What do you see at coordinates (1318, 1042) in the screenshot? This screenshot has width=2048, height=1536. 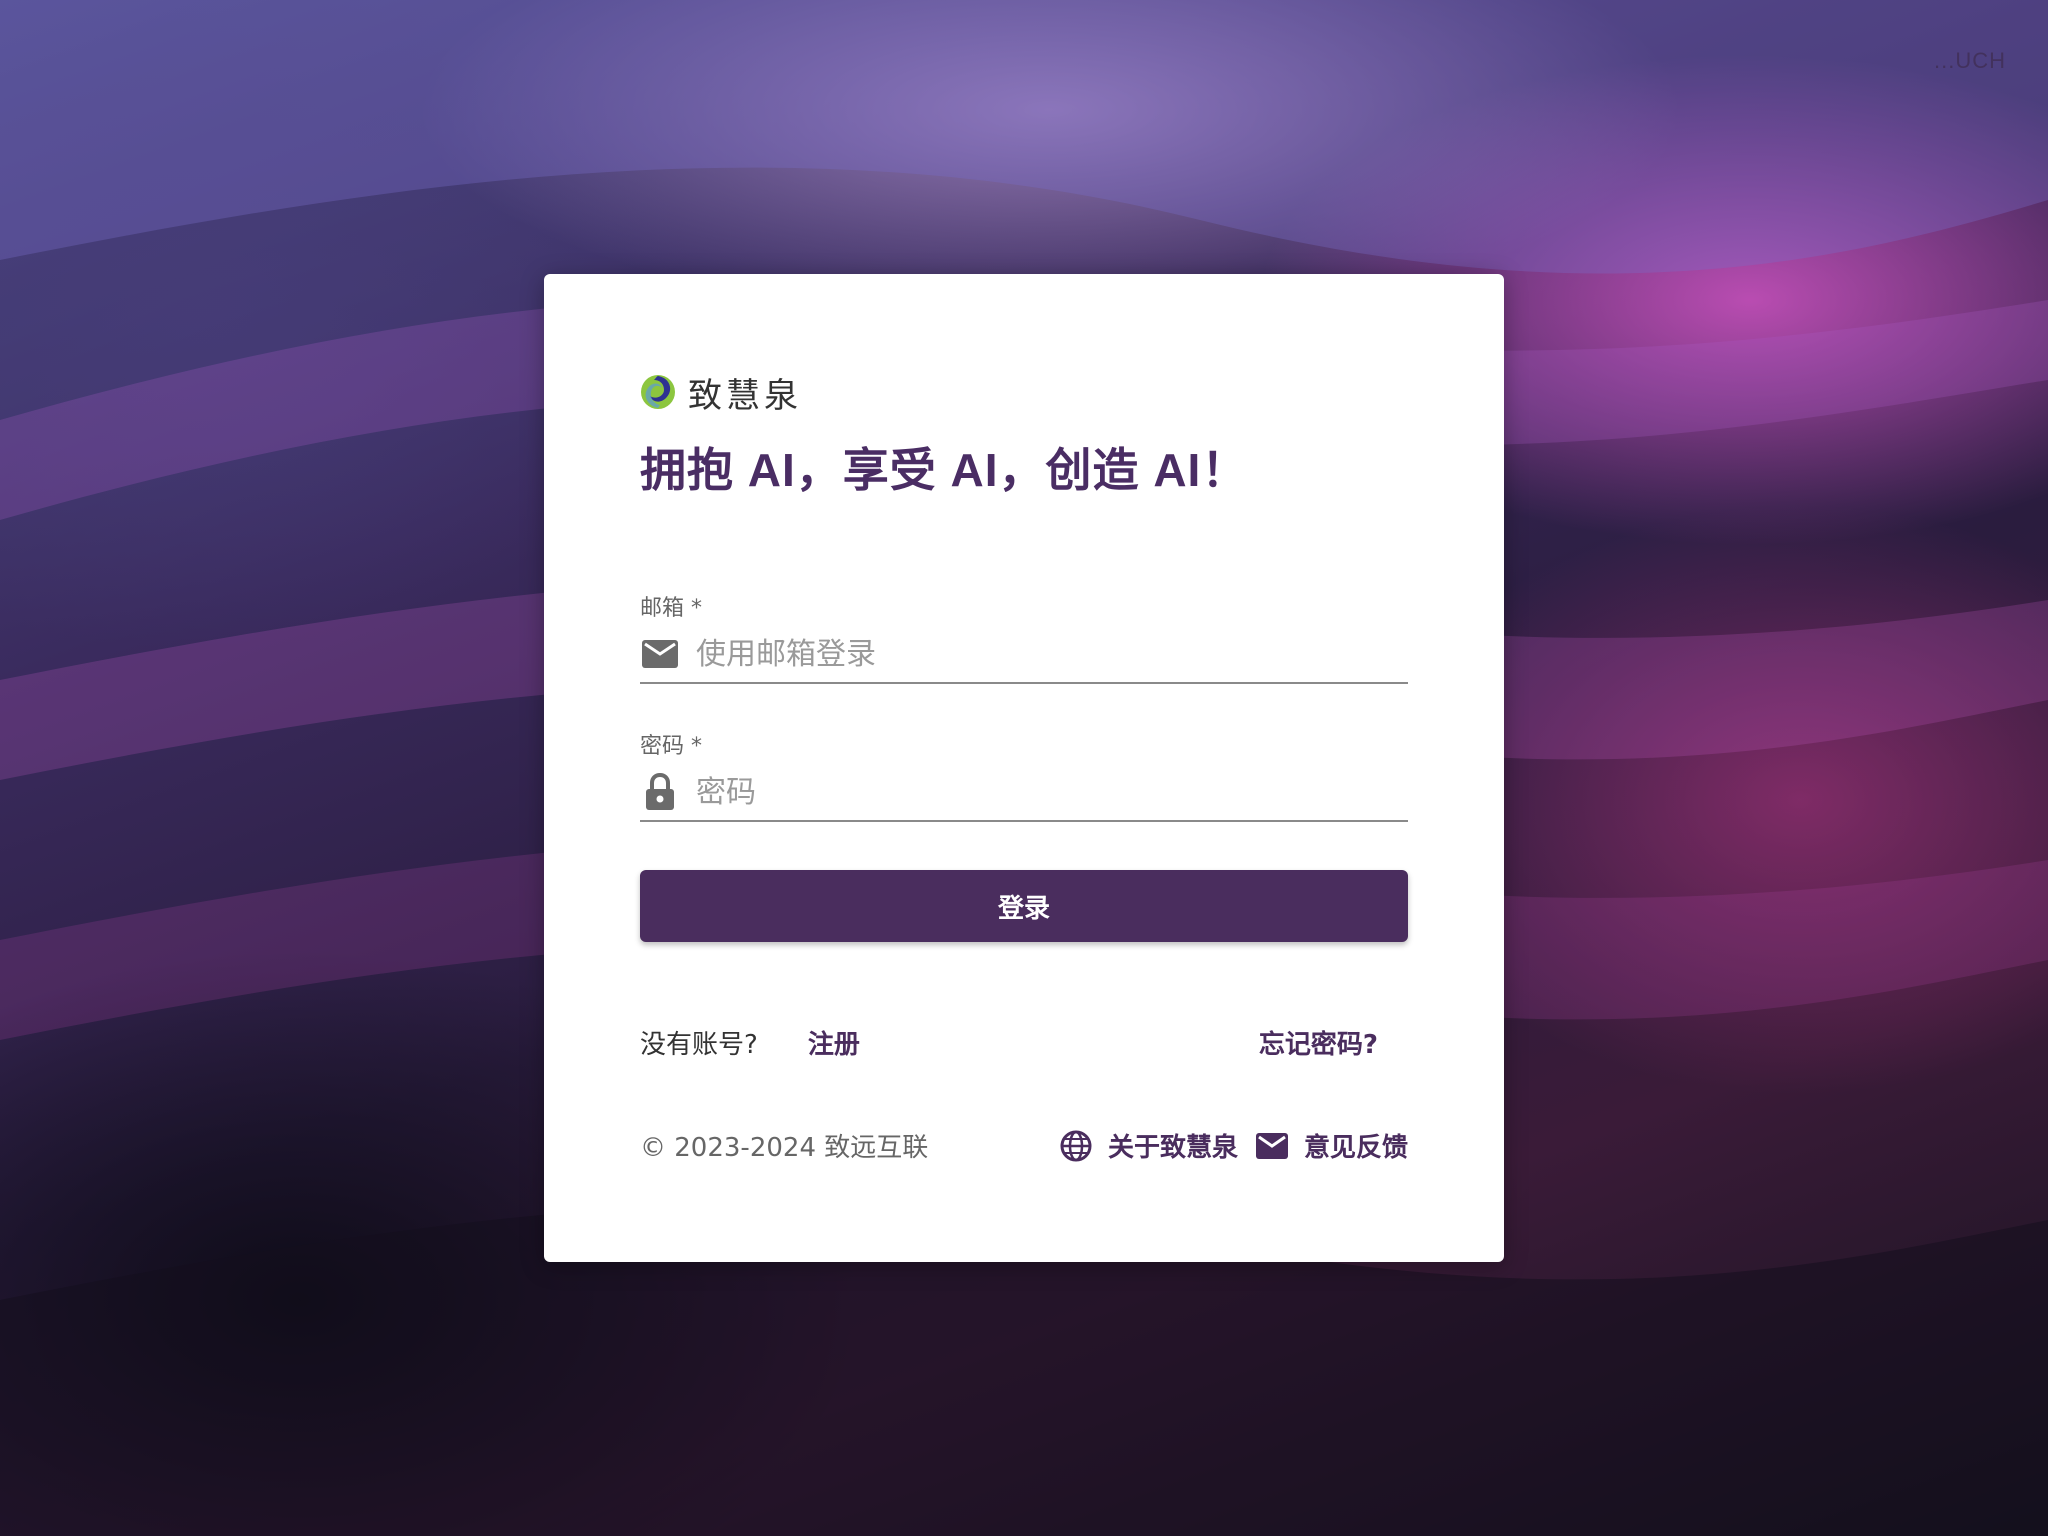 I see `forgot-password-link: 忘记密码?` at bounding box center [1318, 1042].